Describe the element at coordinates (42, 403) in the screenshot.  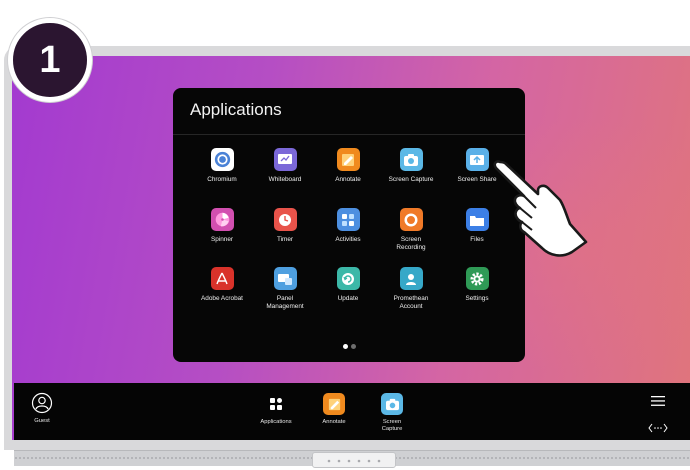
I see `user-icon` at that location.